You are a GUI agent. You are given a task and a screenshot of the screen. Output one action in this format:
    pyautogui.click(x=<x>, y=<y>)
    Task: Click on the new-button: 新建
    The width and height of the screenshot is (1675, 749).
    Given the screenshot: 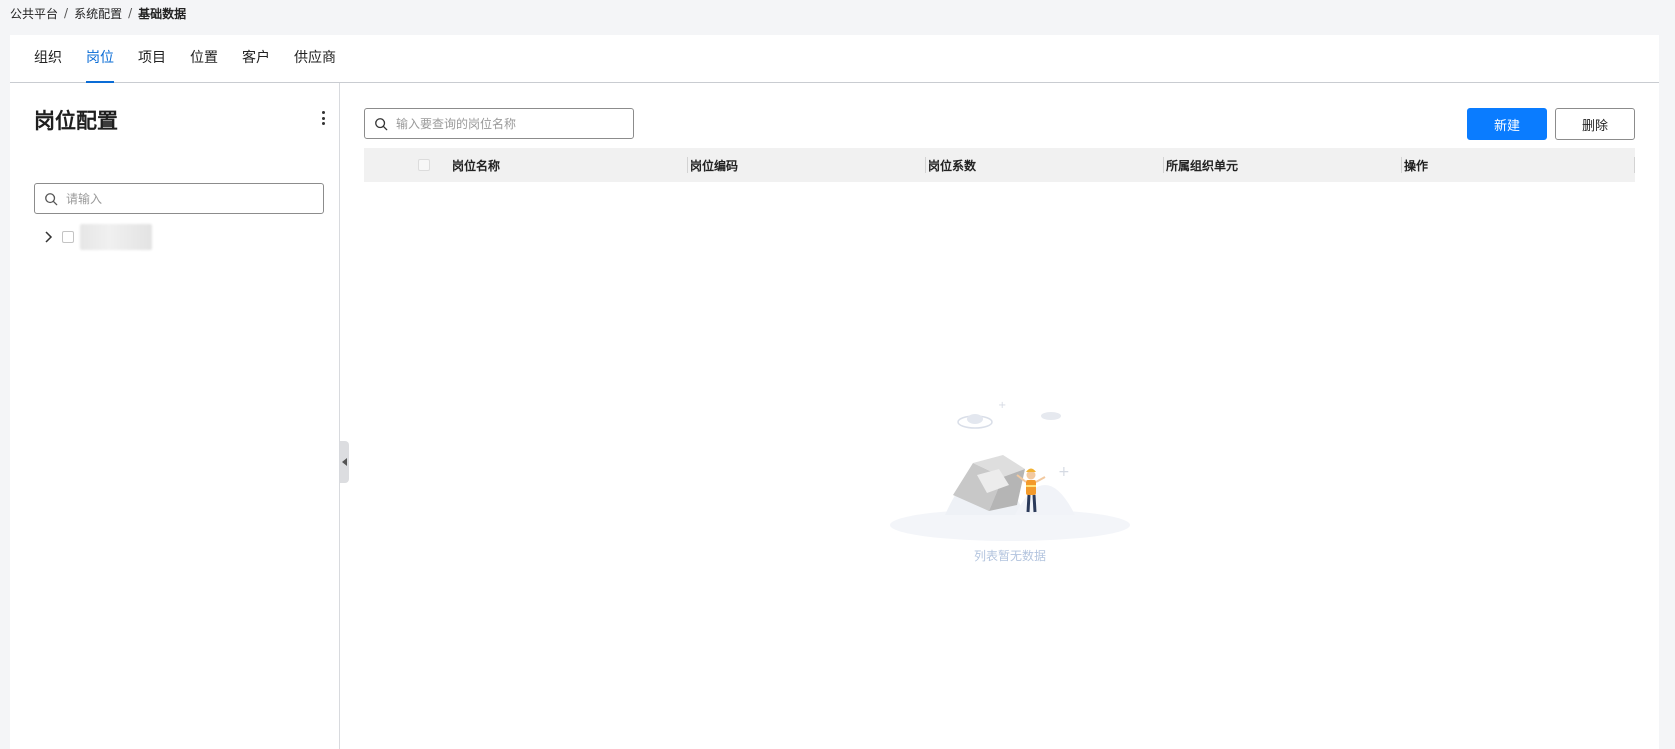 What is the action you would take?
    pyautogui.click(x=1507, y=124)
    